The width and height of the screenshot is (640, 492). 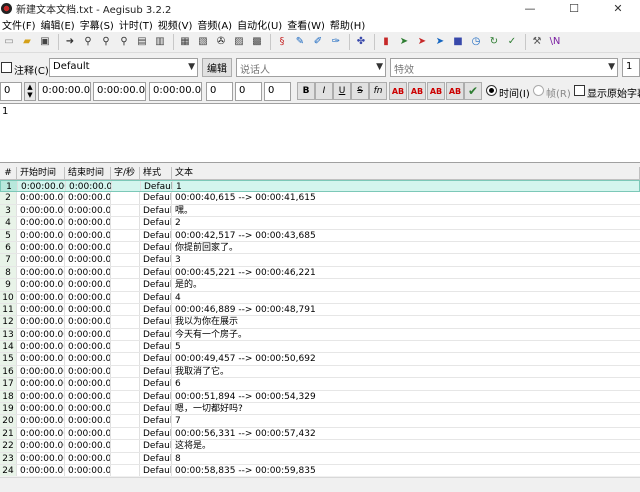 I want to click on col-header-end: 结束时间, so click(x=88, y=173).